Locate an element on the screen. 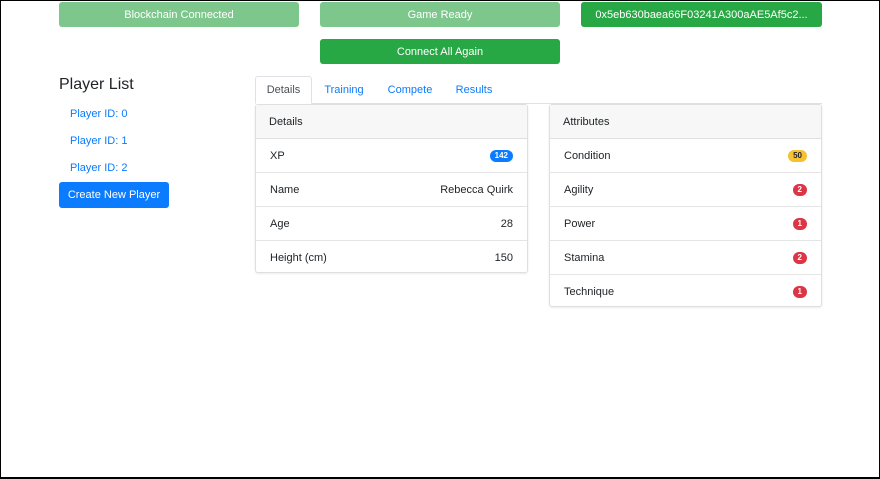 This screenshot has height=479, width=880. attribute-label: Agility is located at coordinates (579, 189).